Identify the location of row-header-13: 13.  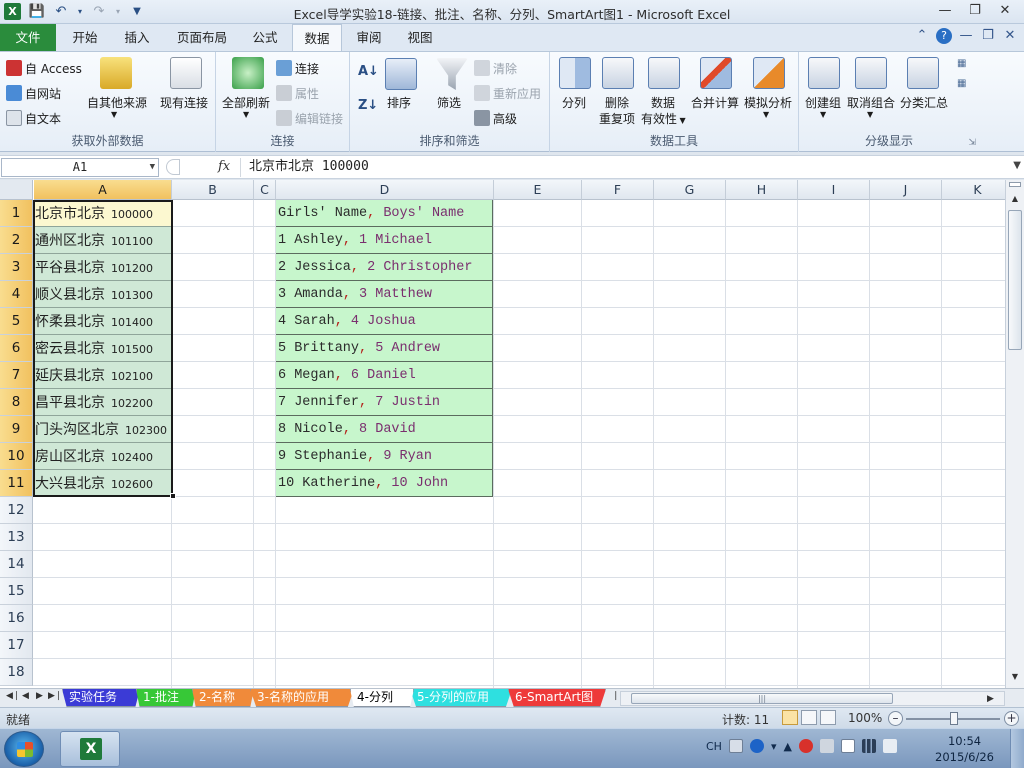
(16, 537).